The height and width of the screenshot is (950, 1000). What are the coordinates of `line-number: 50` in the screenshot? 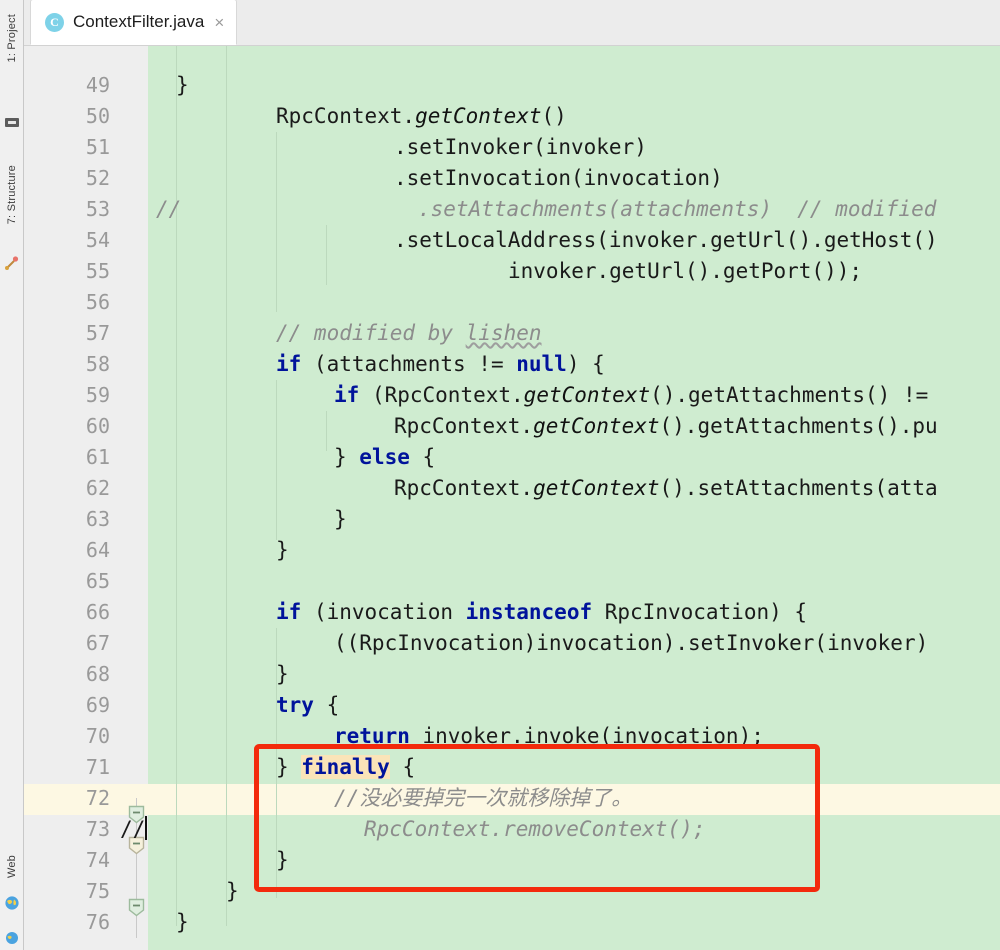 It's located at (97, 116).